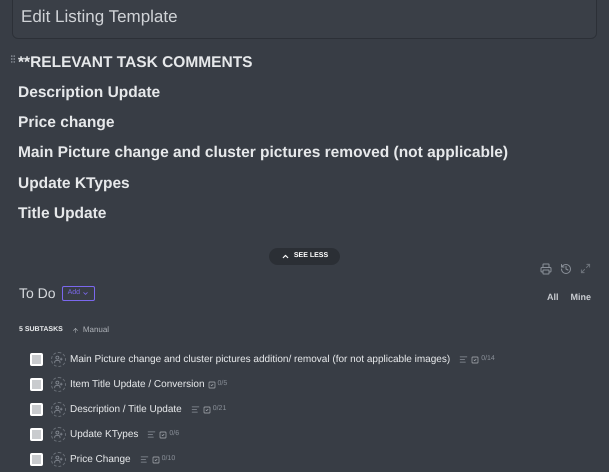 The height and width of the screenshot is (472, 609). Describe the element at coordinates (75, 330) in the screenshot. I see `arrow-up-icon` at that location.